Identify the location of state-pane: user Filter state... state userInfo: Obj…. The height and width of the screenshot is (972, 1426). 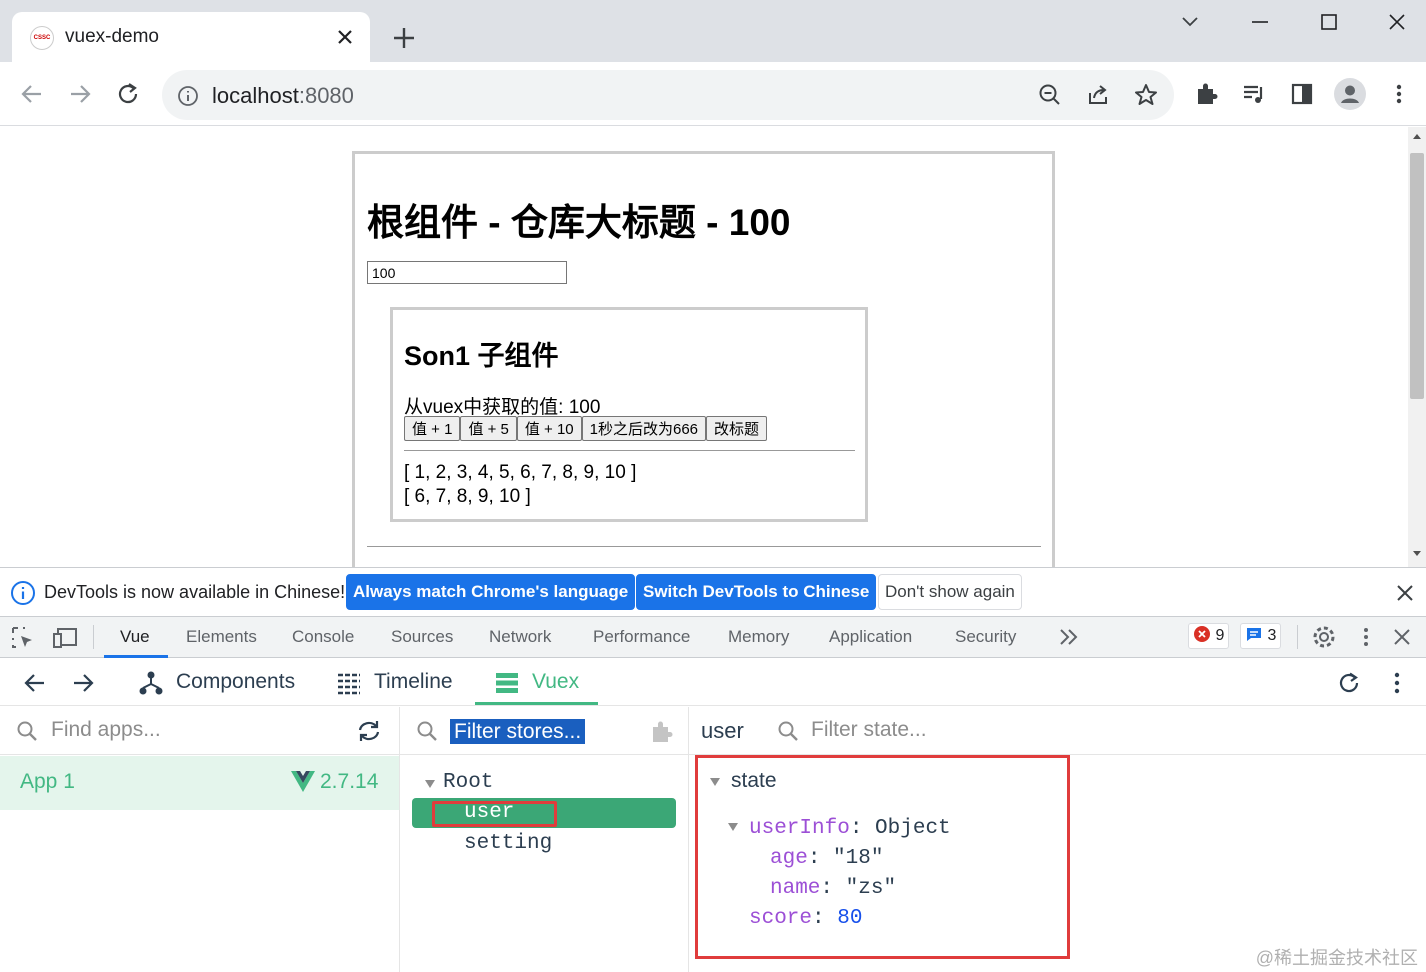
(1057, 839).